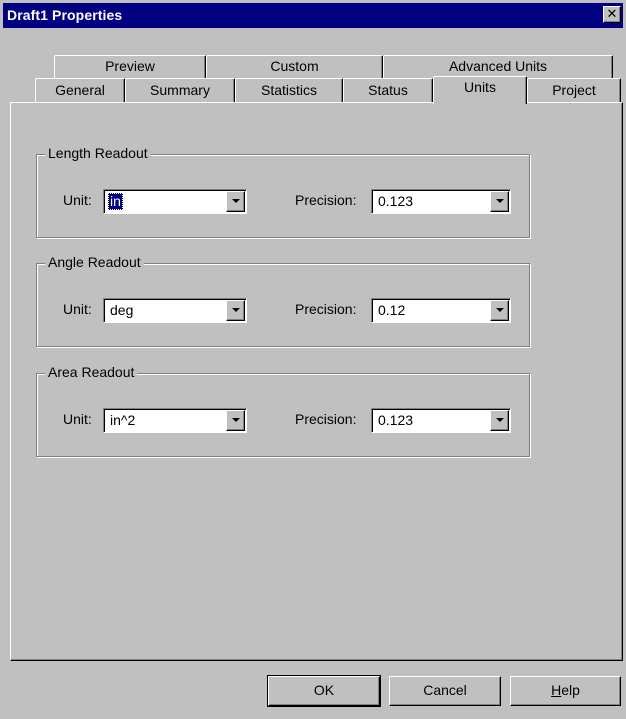 The width and height of the screenshot is (626, 719). I want to click on group-title: Angle Readout, so click(94, 262).